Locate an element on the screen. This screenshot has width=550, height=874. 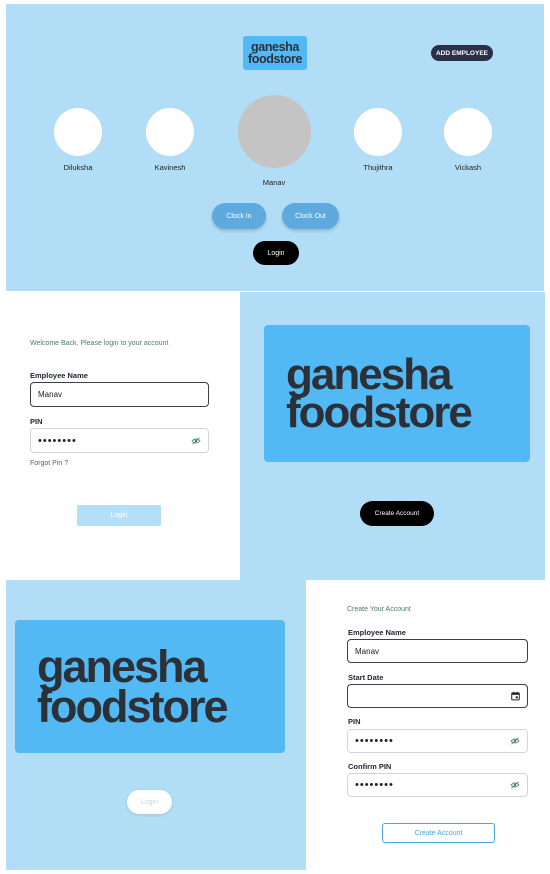
add-employee-button: ADD EMPLOYEE is located at coordinates (462, 53).